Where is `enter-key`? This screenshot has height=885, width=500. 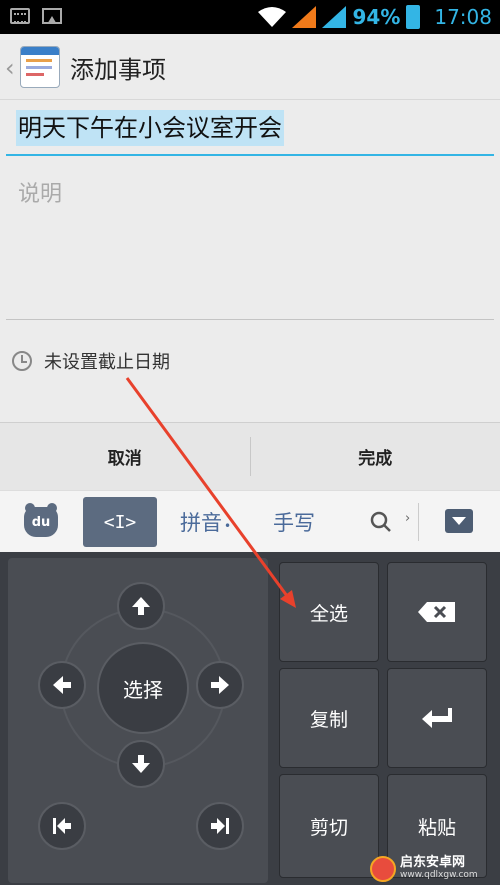 enter-key is located at coordinates (437, 718).